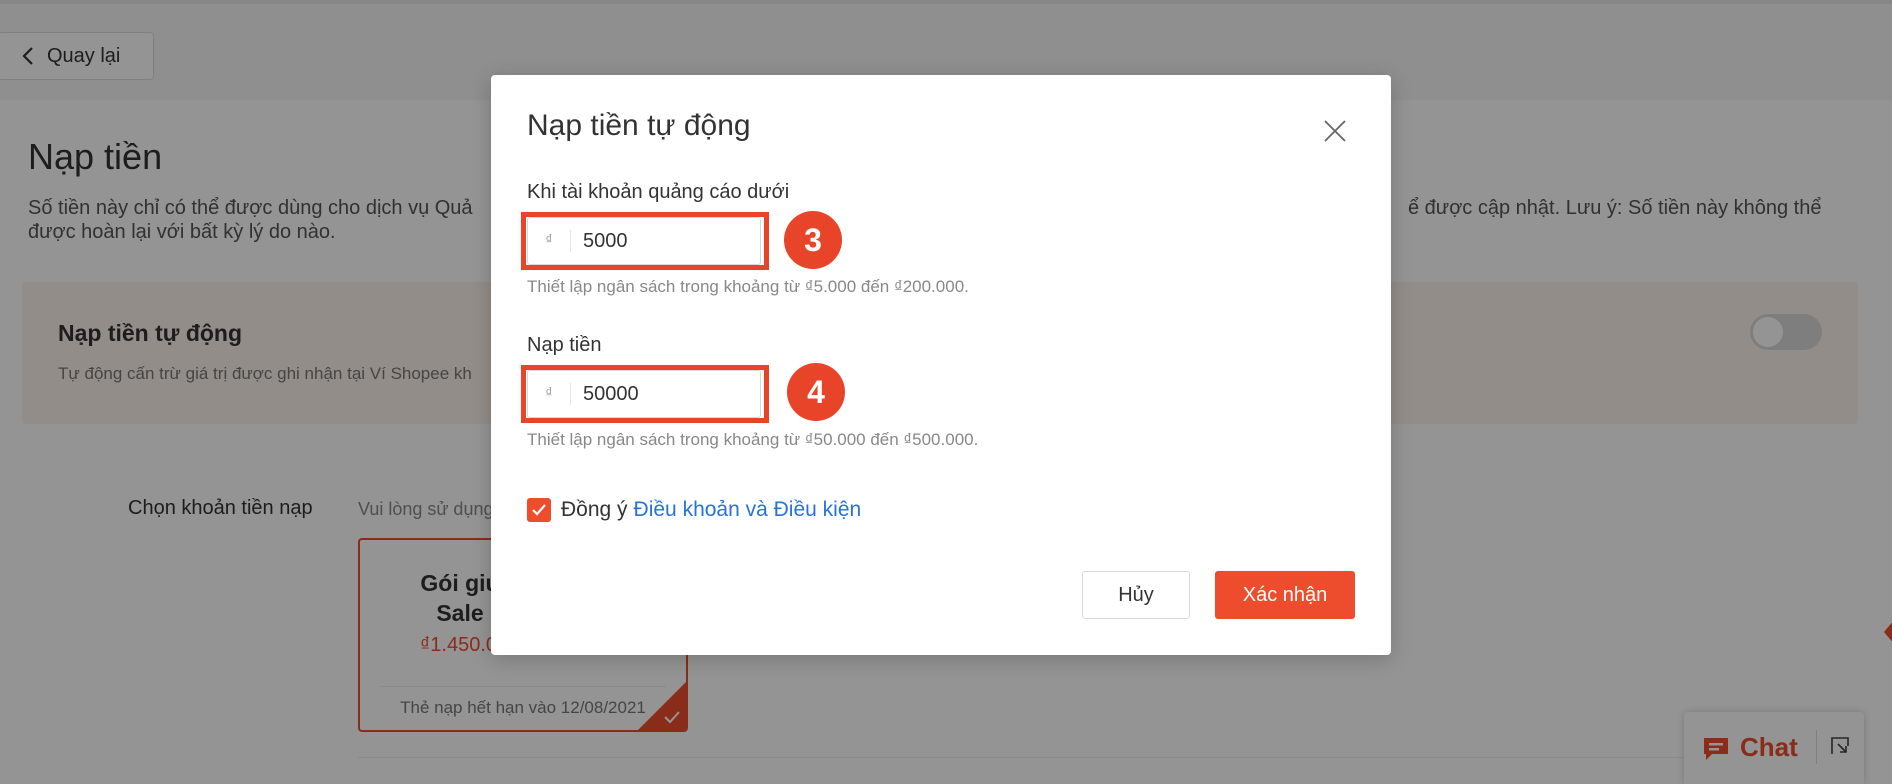 The height and width of the screenshot is (784, 1892). What do you see at coordinates (813, 240) in the screenshot?
I see `step-badge: 3` at bounding box center [813, 240].